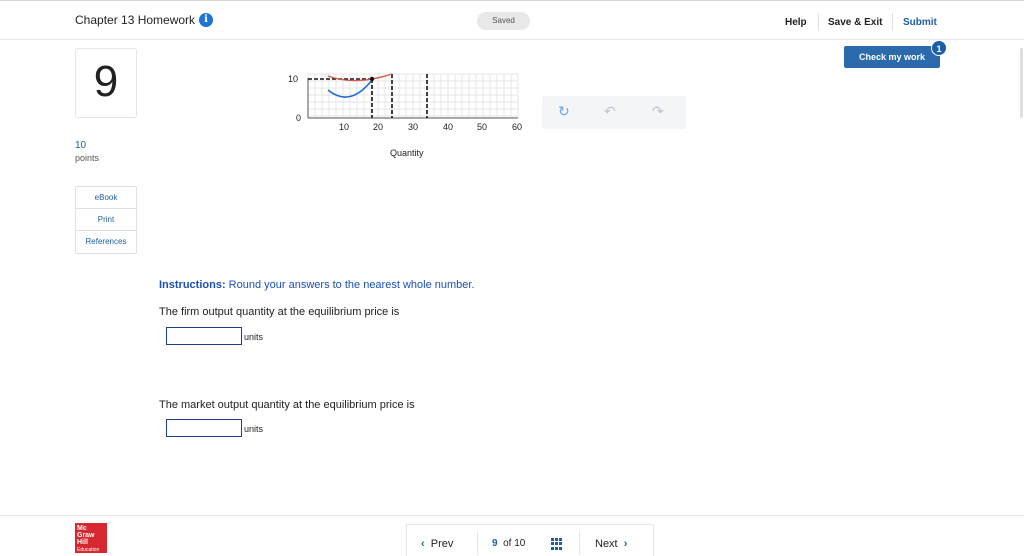 The width and height of the screenshot is (1024, 556). I want to click on x-tick-label: 30, so click(413, 127).